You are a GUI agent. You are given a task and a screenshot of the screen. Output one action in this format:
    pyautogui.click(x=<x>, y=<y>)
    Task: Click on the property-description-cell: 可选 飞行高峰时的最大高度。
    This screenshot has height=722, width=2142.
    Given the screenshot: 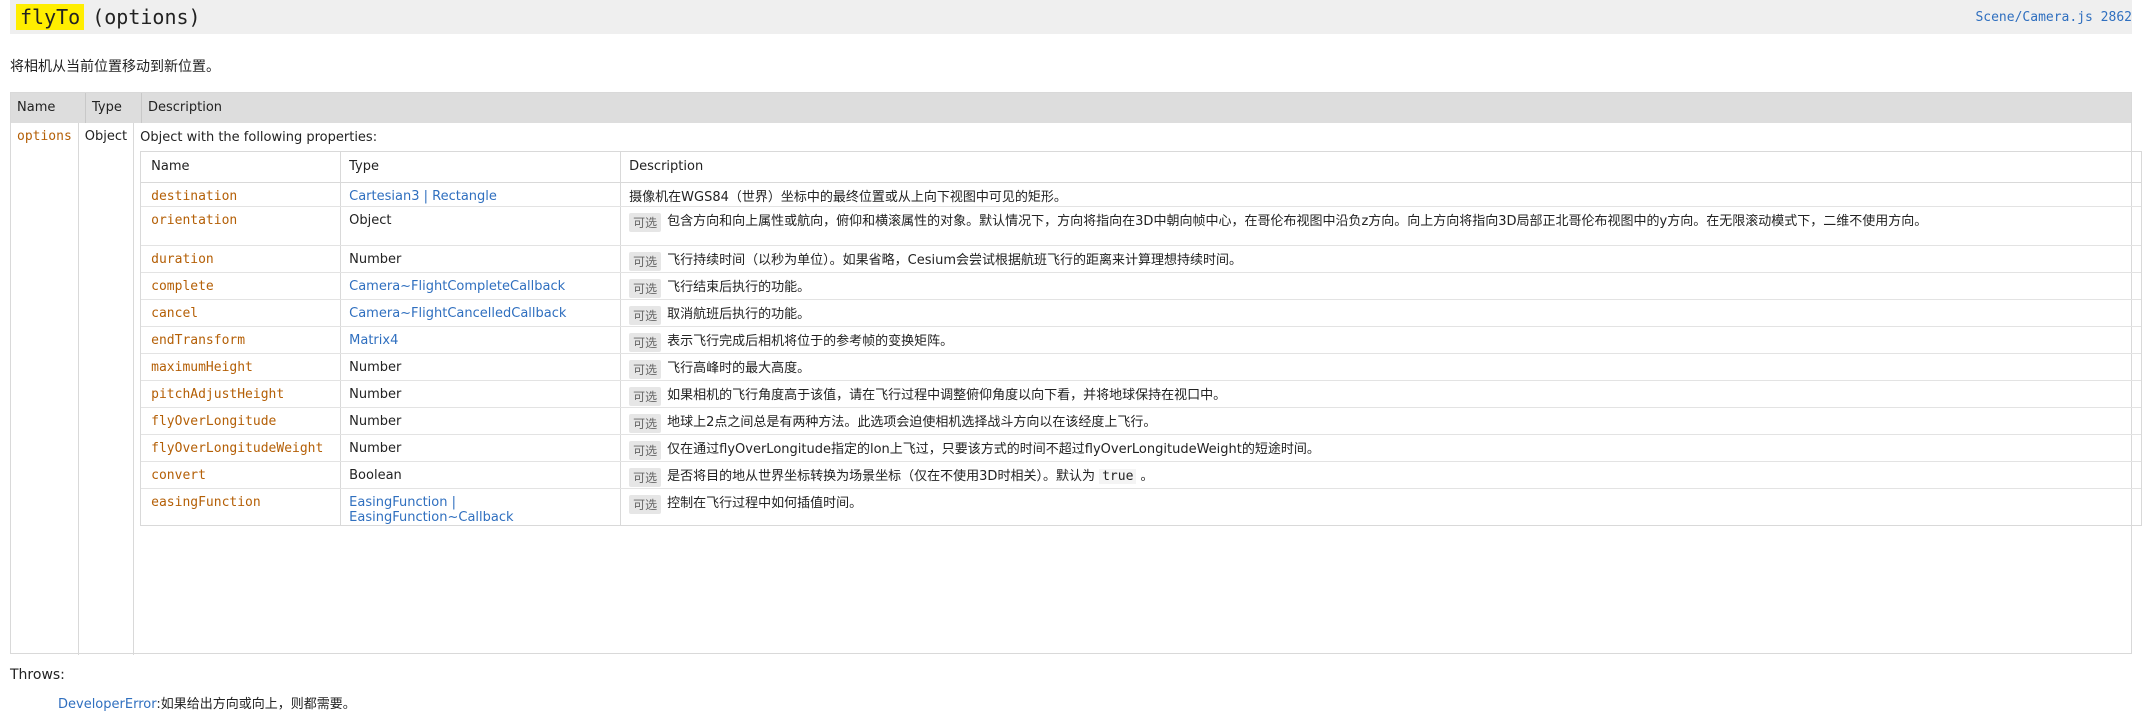 What is the action you would take?
    pyautogui.click(x=1381, y=367)
    